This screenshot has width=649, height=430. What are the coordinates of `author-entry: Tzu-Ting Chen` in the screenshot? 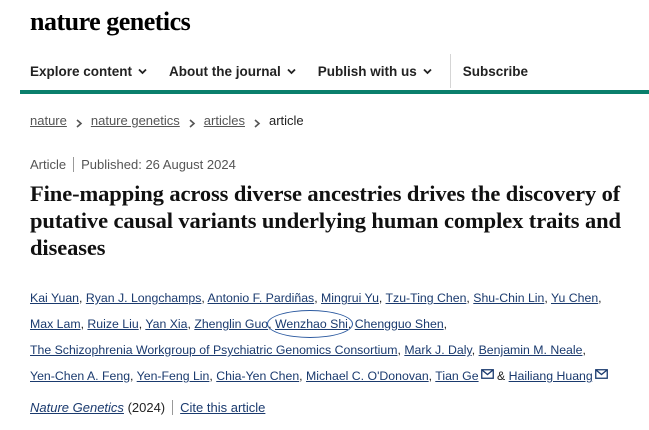 It's located at (426, 298).